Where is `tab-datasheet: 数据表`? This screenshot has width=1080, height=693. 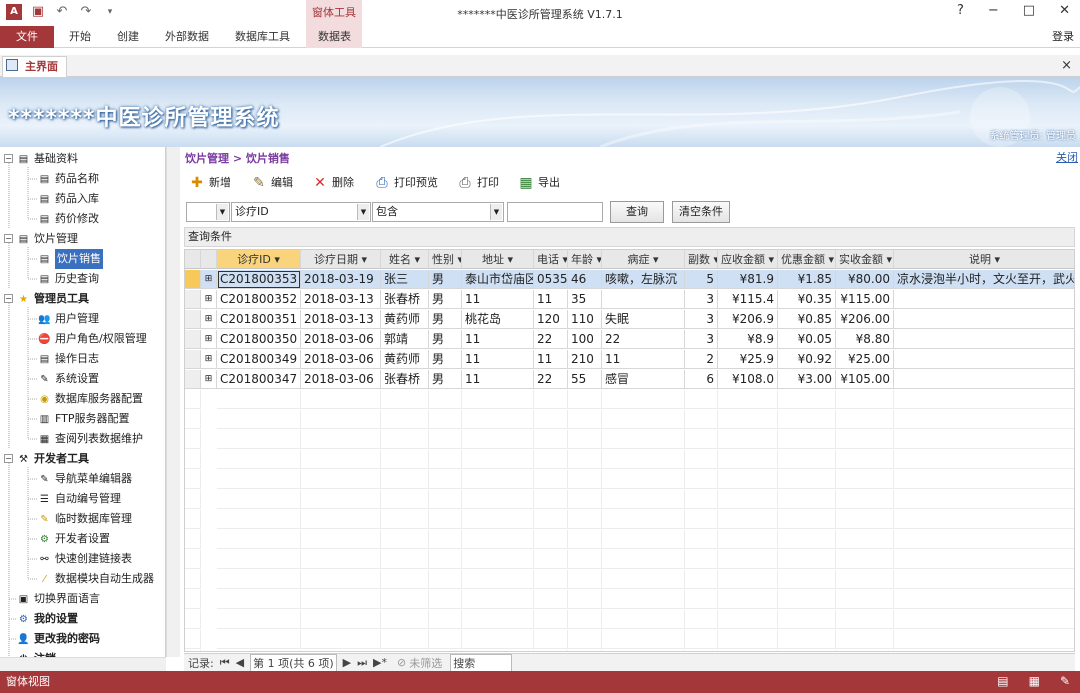
tab-datasheet: 数据表 is located at coordinates (334, 37).